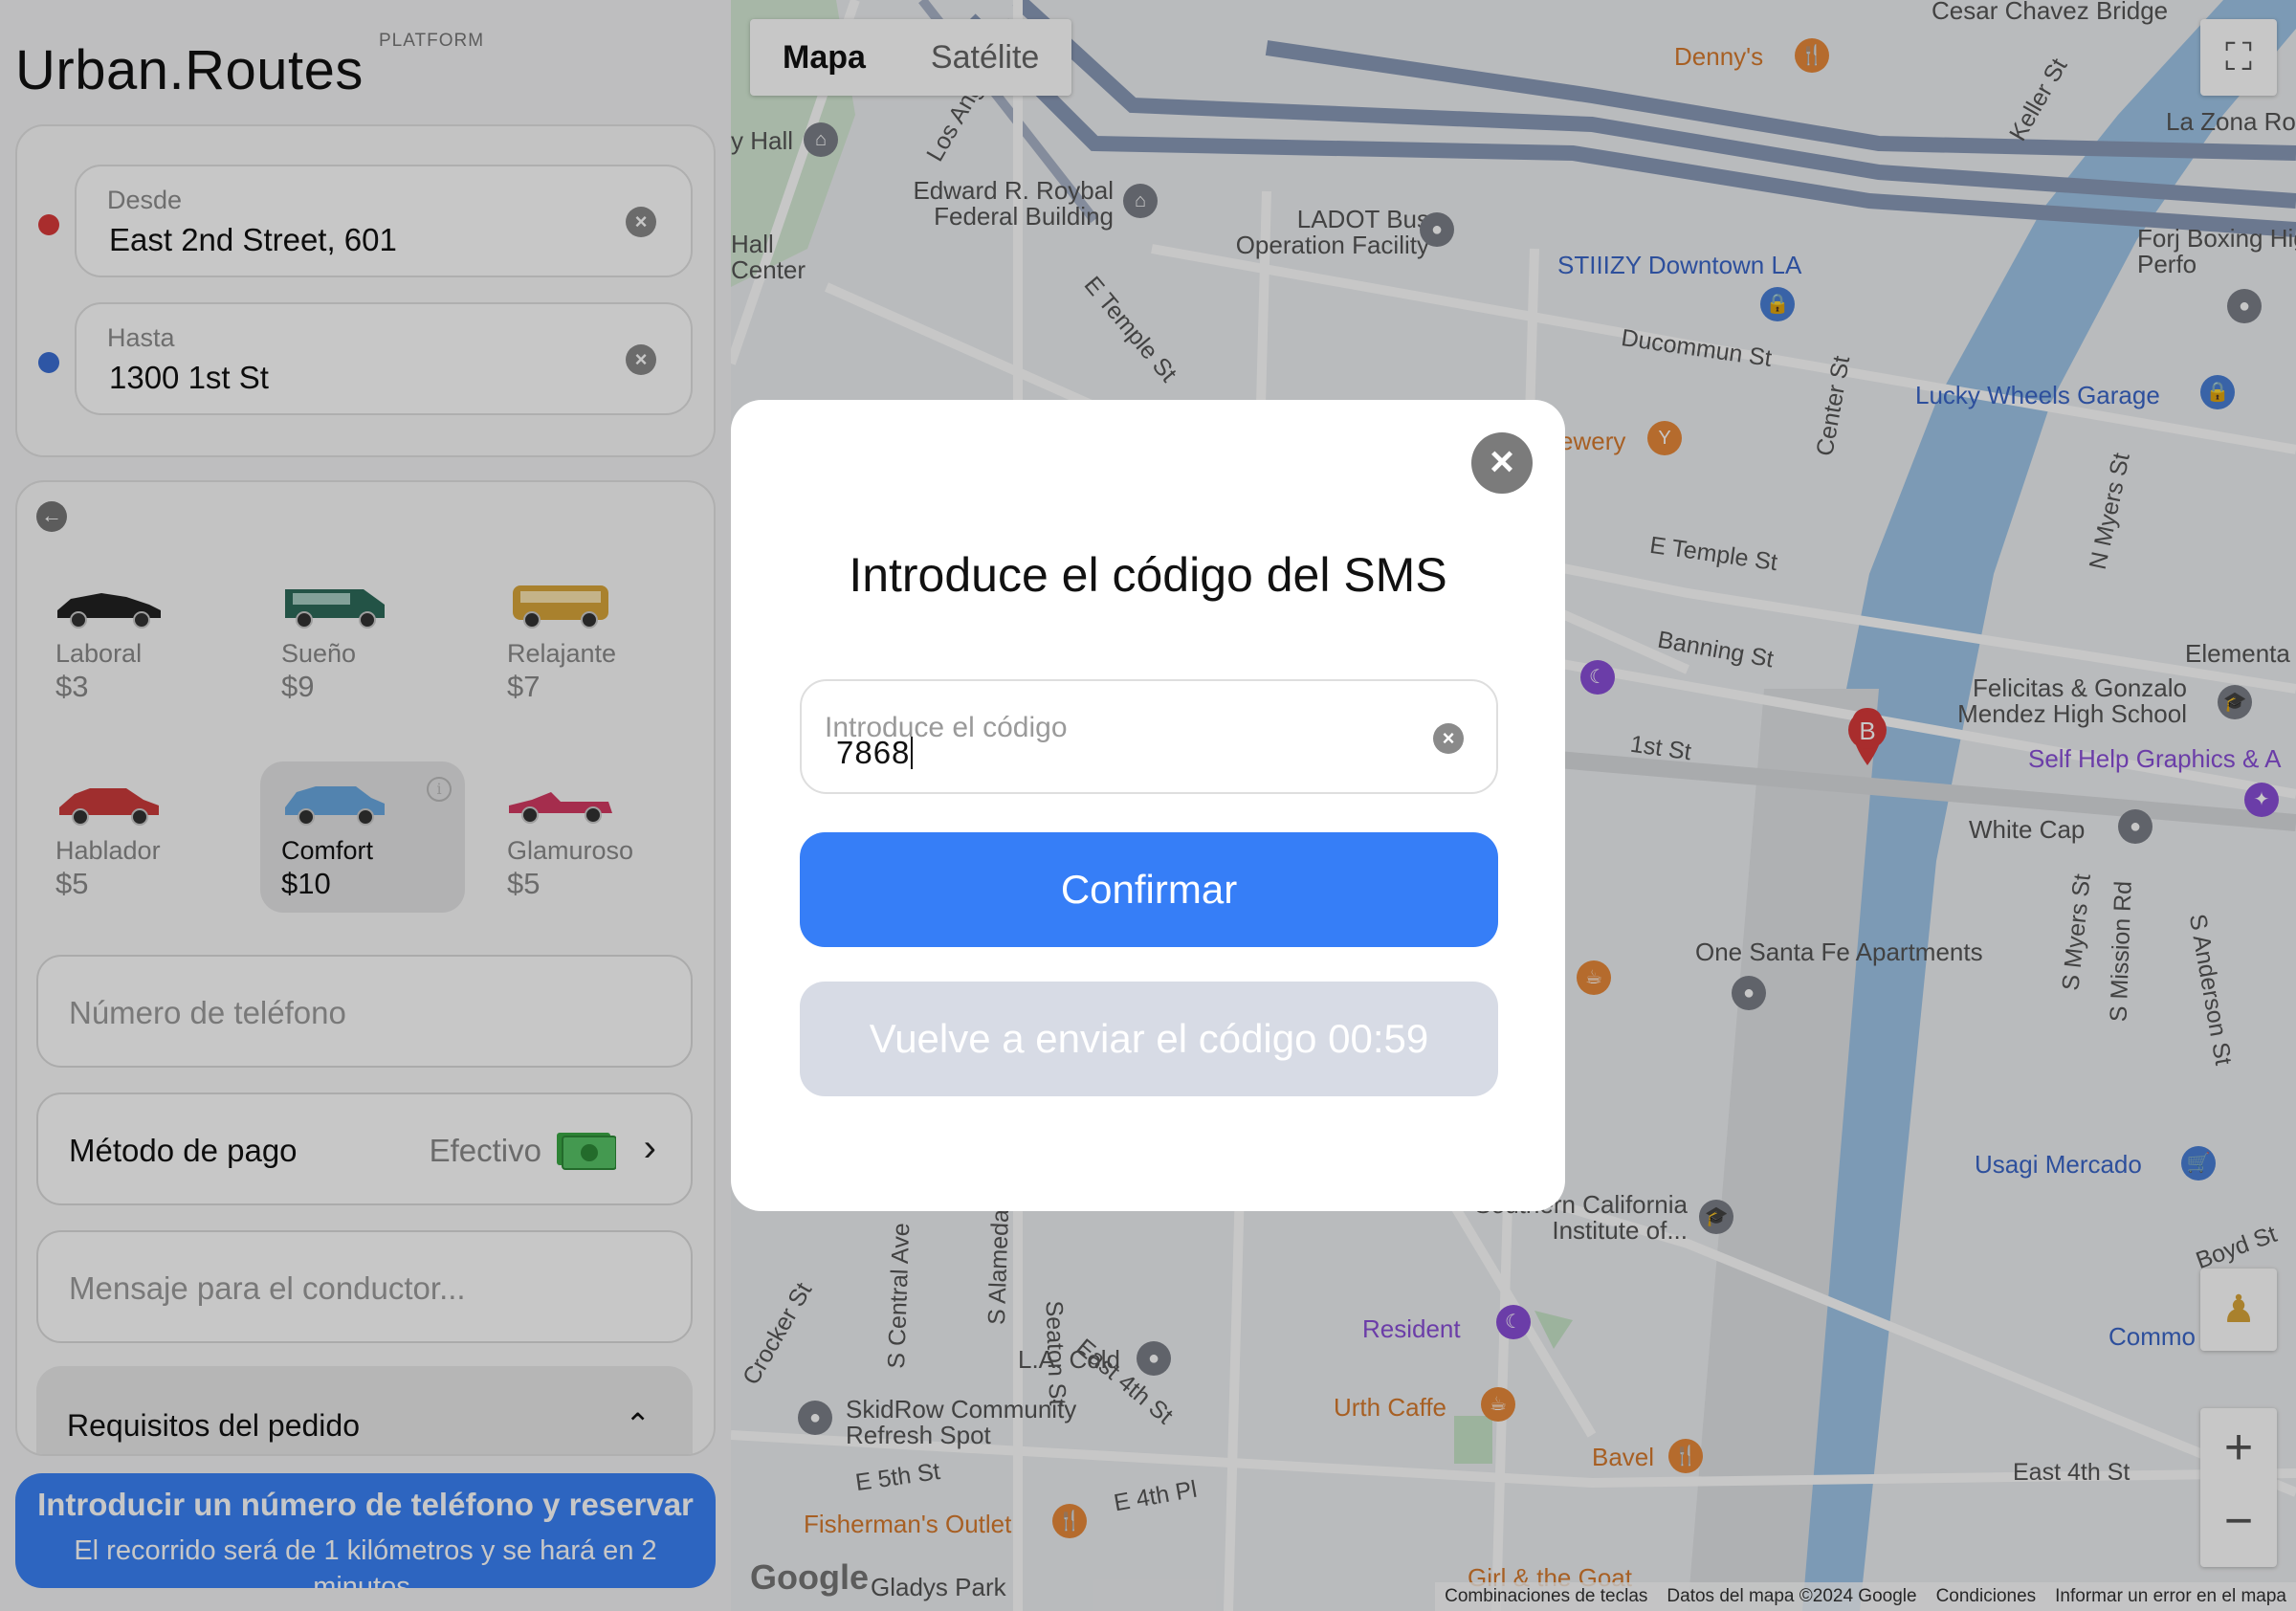 The width and height of the screenshot is (2296, 1611). I want to click on modal-title: Introduce el código del SMS, so click(1148, 575).